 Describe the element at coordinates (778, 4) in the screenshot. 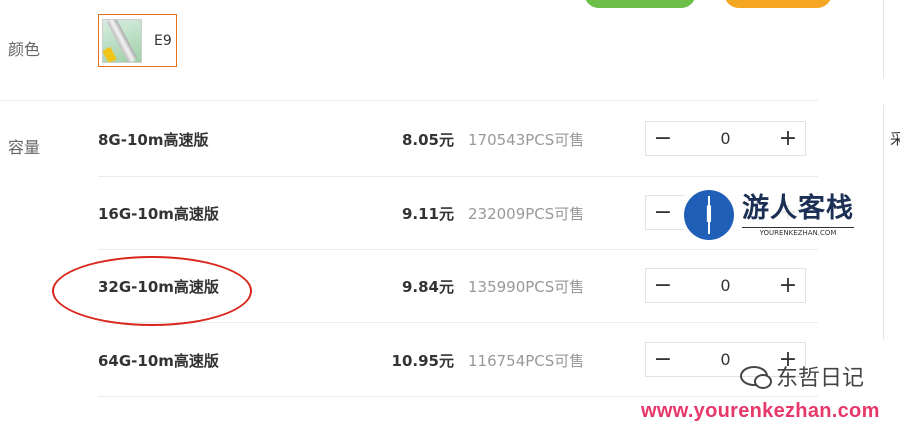

I see `top-orange-button` at that location.